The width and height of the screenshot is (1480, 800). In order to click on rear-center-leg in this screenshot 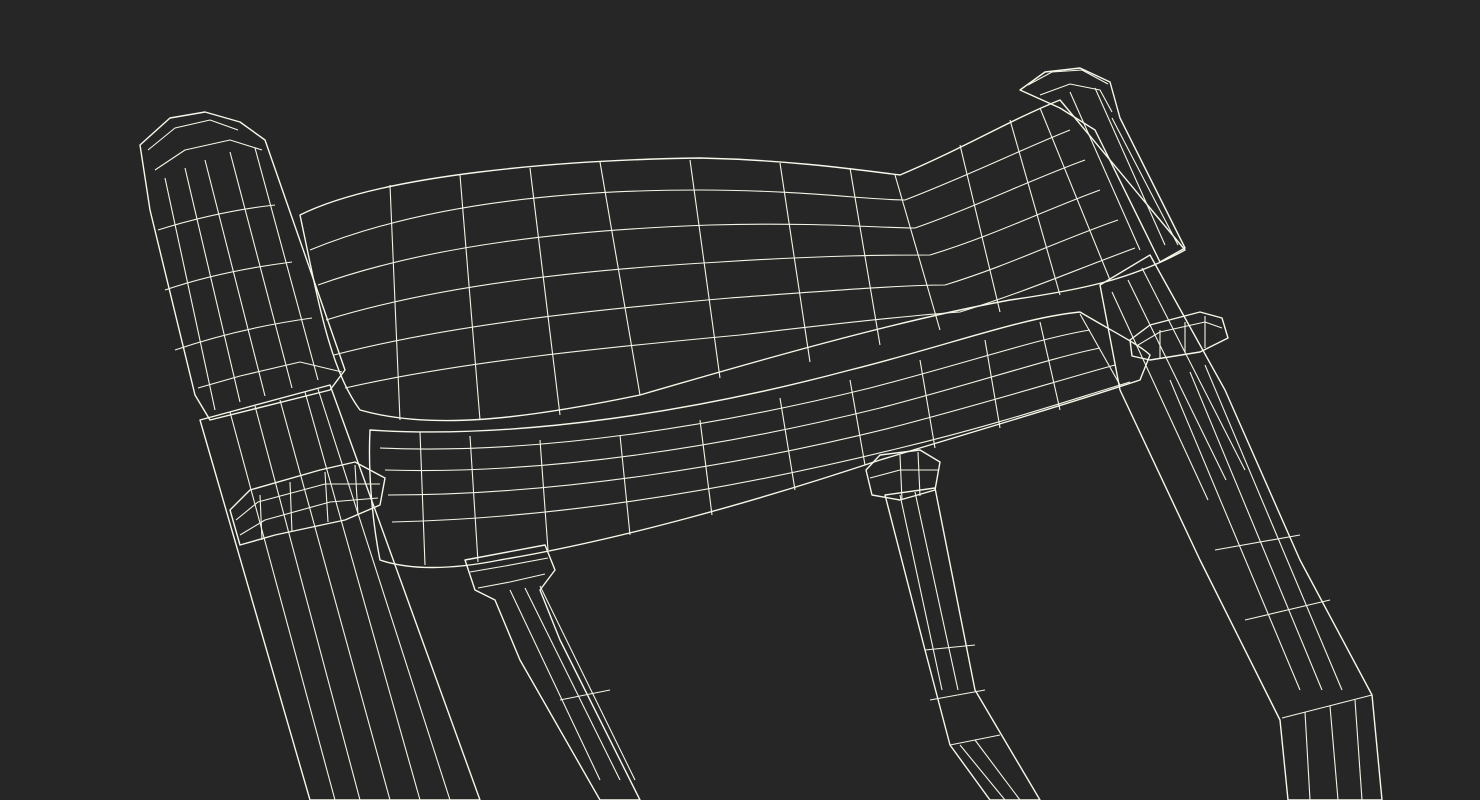, I will do `click(962, 643)`.